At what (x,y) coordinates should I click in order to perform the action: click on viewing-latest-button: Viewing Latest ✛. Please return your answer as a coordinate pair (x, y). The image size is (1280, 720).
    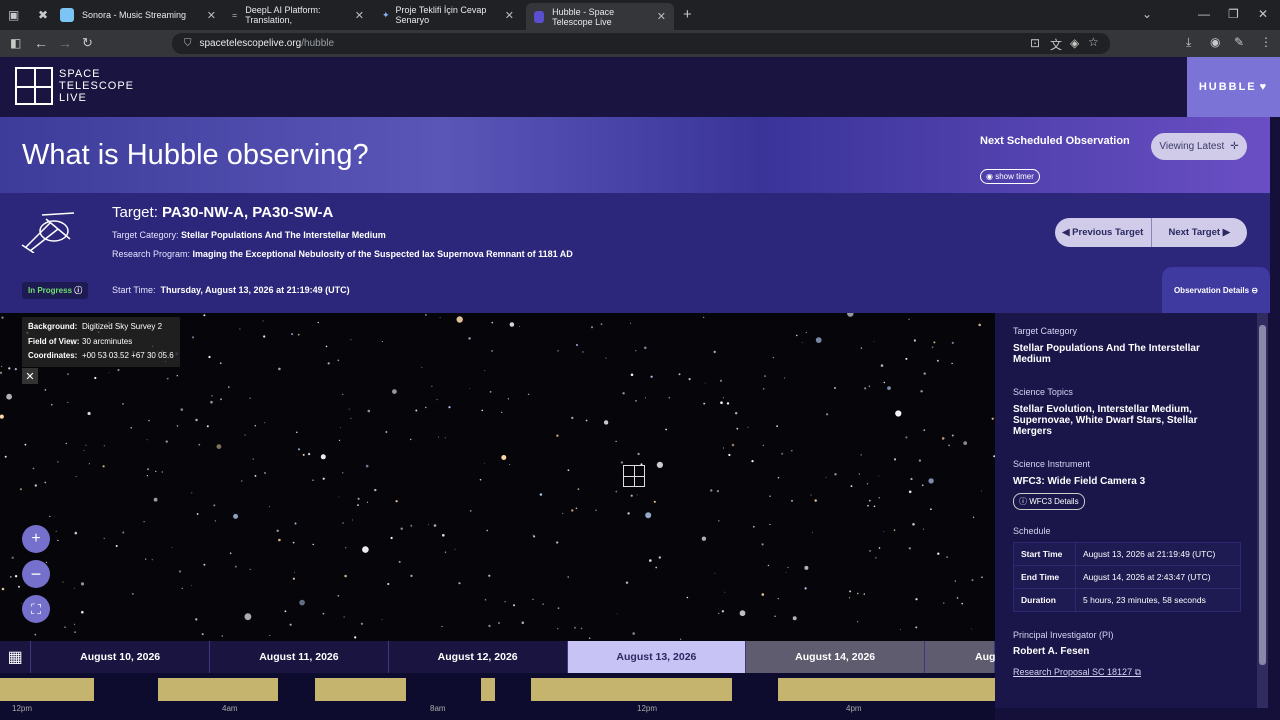
    Looking at the image, I should click on (1199, 146).